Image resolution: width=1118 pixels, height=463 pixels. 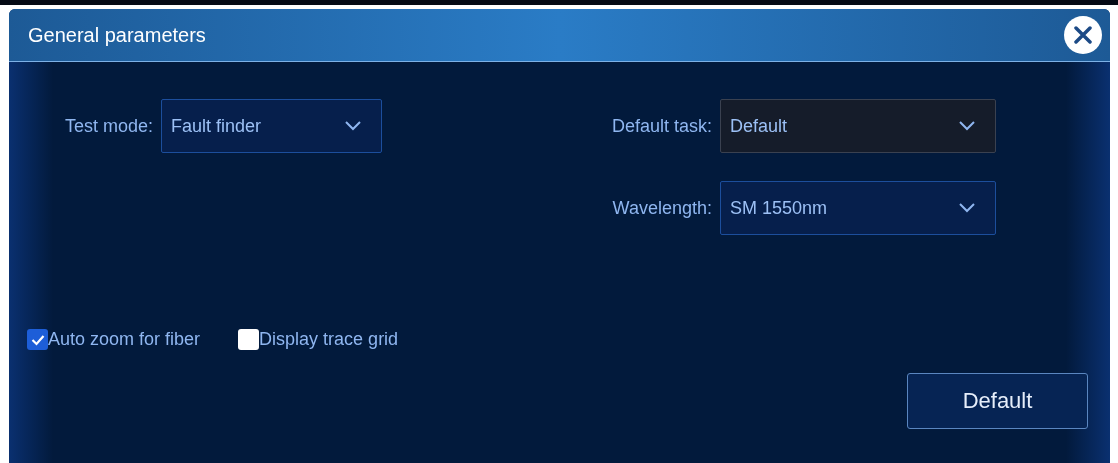 What do you see at coordinates (661, 126) in the screenshot?
I see `field-label: Default task:` at bounding box center [661, 126].